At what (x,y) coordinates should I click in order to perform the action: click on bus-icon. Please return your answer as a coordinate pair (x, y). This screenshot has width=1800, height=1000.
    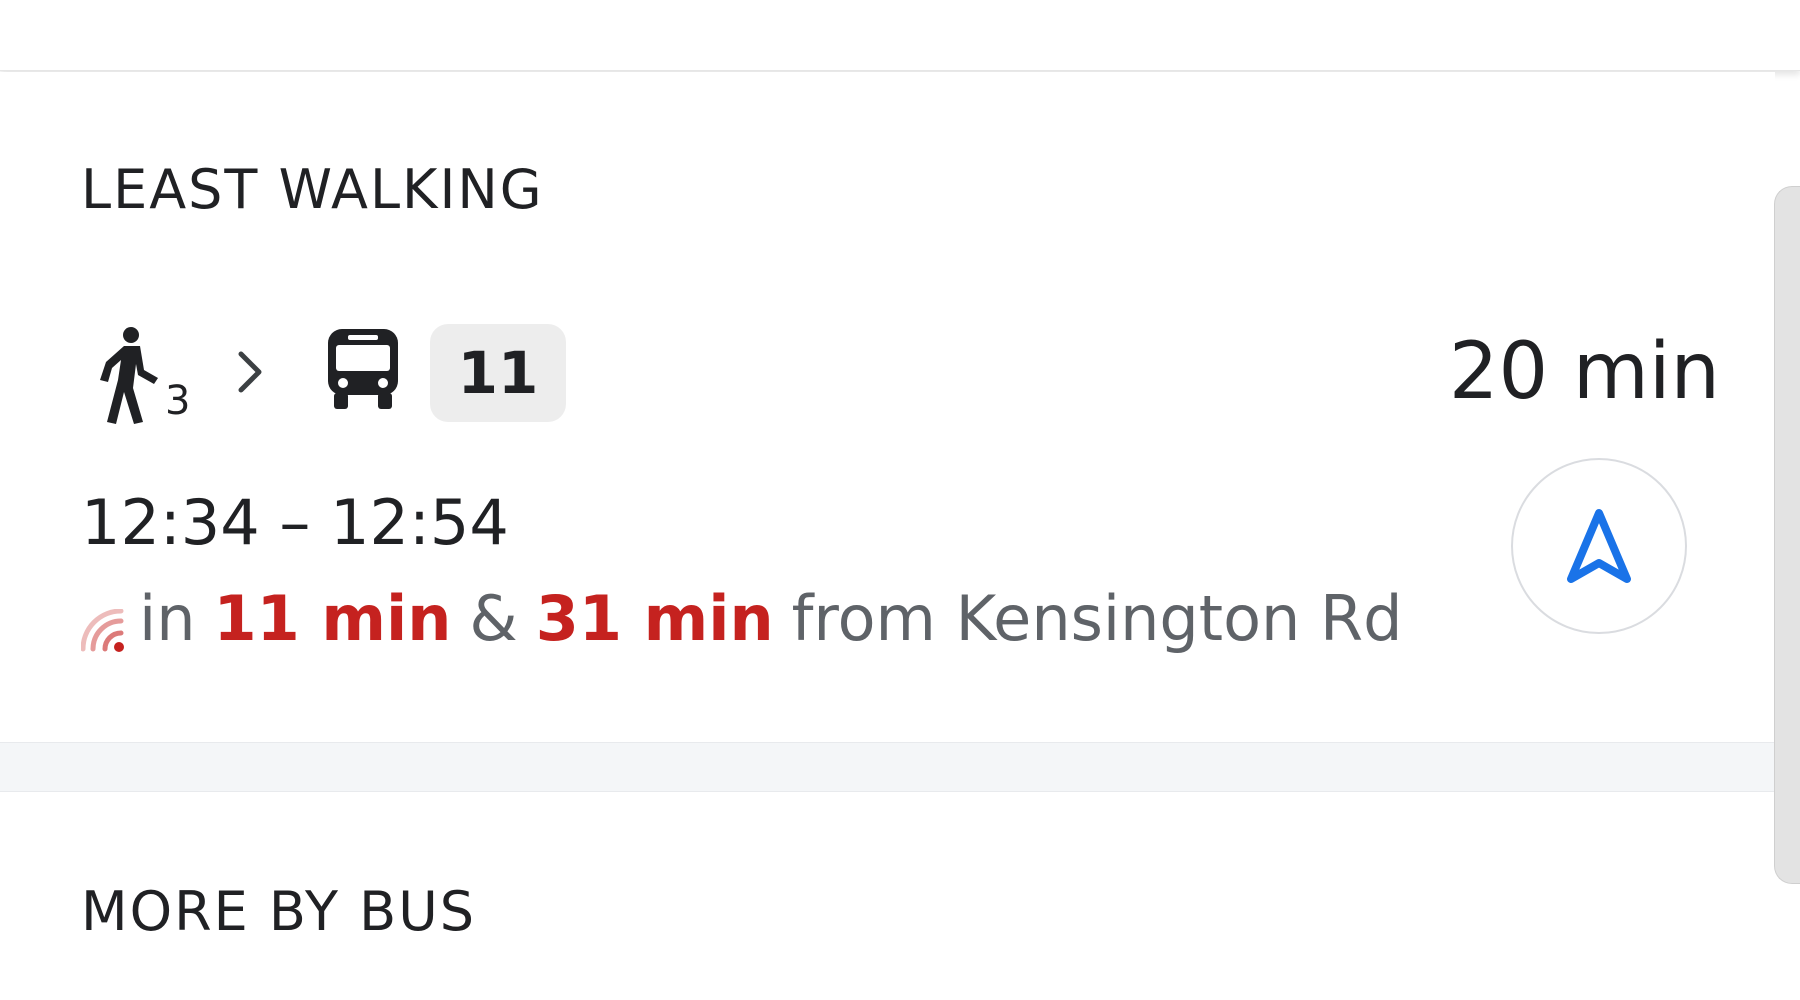
    Looking at the image, I should click on (363, 369).